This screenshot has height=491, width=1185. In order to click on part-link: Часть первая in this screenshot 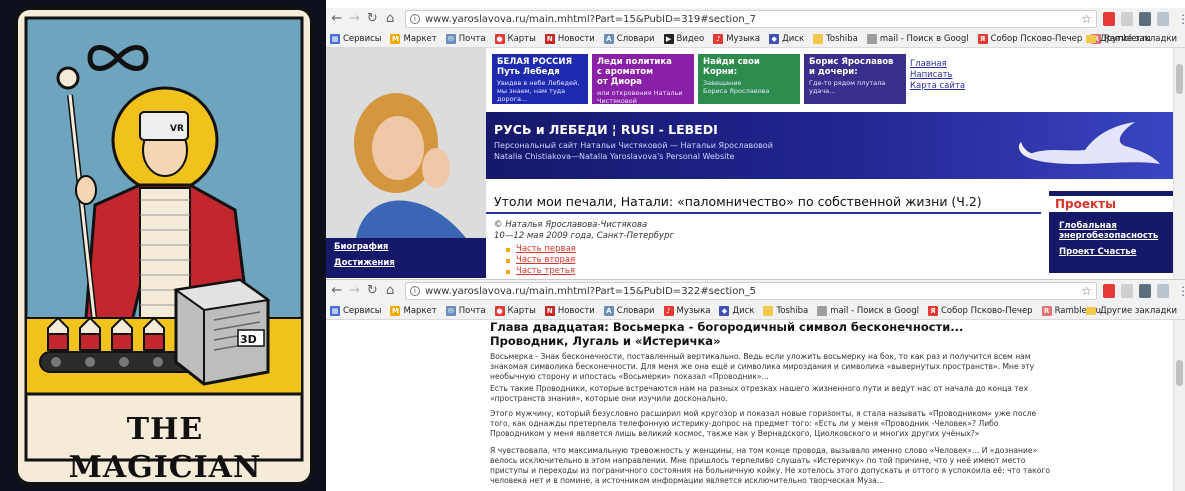, I will do `click(541, 249)`.